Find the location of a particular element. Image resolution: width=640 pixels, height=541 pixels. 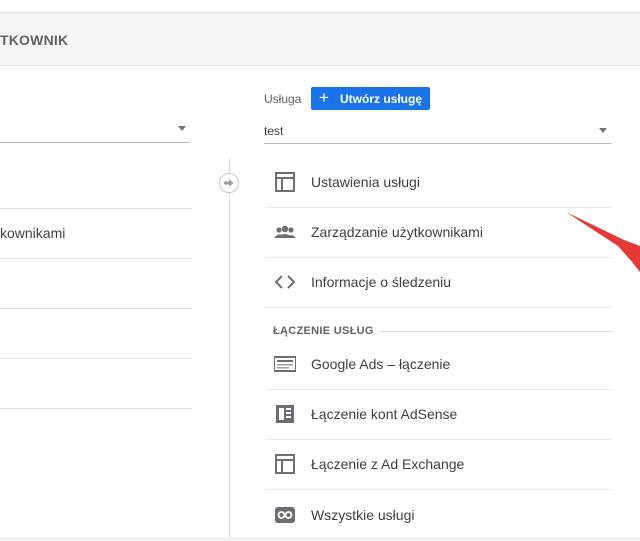

create-service-button: + Utwórz usługę is located at coordinates (370, 98).